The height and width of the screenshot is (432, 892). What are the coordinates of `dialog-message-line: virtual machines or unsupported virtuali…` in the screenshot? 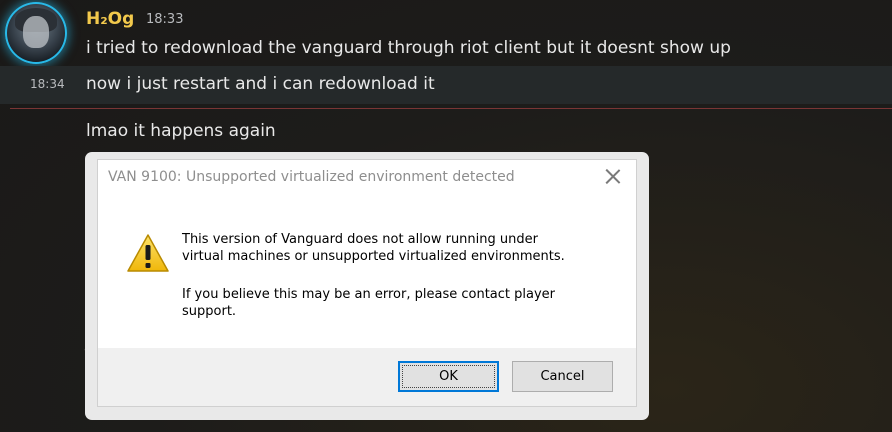 It's located at (373, 256).